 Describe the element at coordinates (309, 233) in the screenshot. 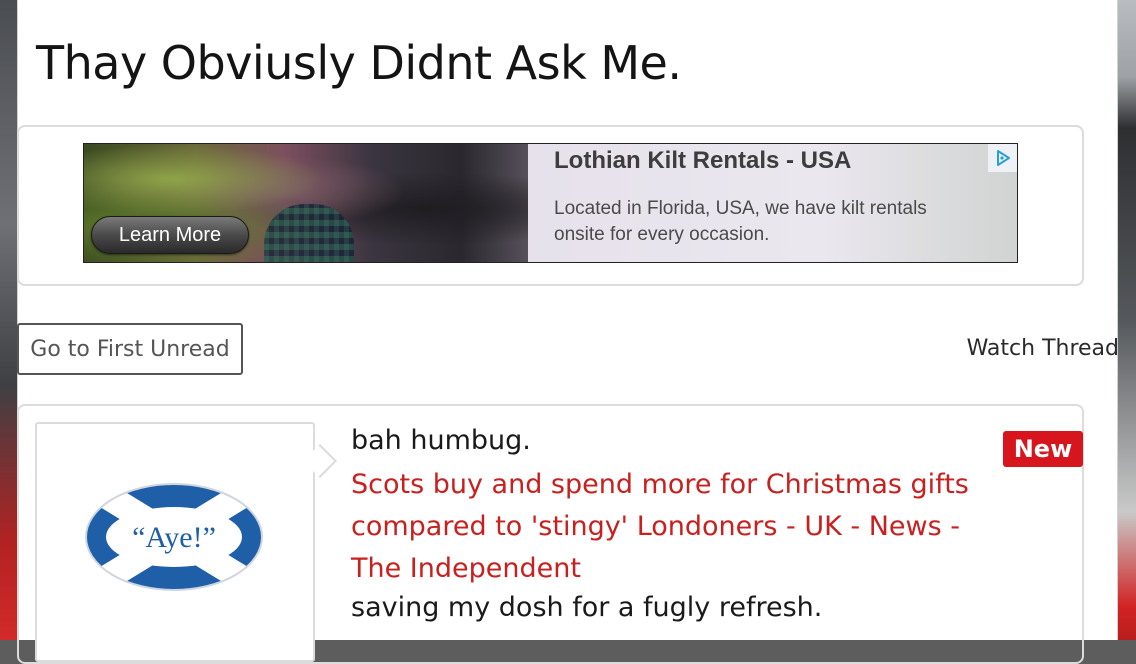

I see `kilt-tartan` at that location.